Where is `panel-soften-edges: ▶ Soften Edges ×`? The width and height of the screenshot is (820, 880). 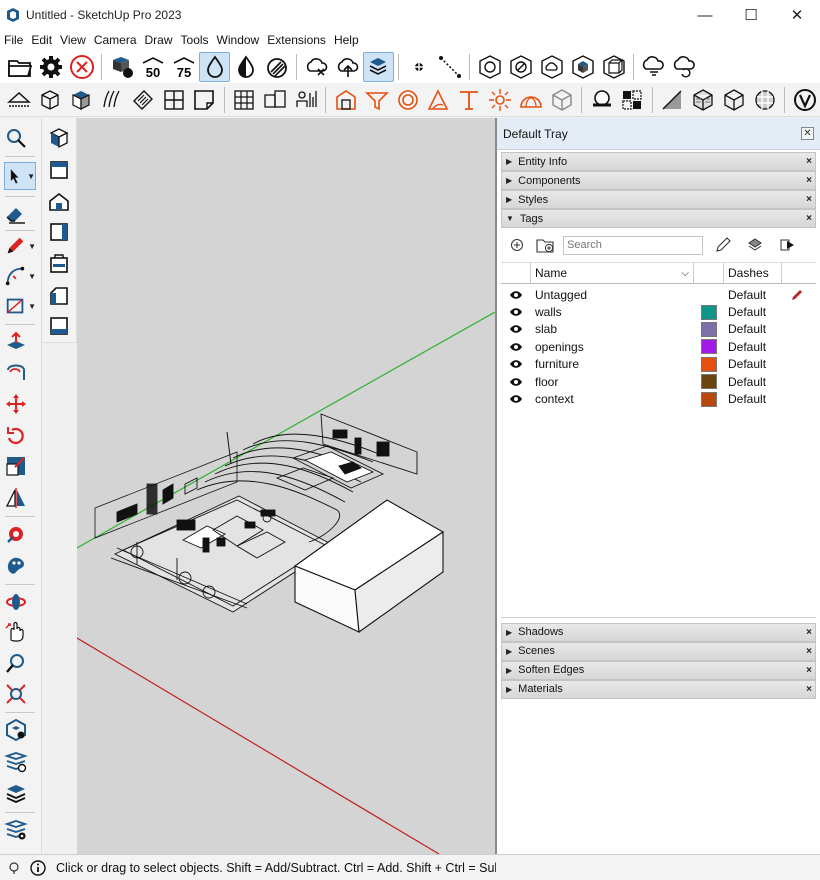
panel-soften-edges: ▶ Soften Edges × is located at coordinates (658, 670).